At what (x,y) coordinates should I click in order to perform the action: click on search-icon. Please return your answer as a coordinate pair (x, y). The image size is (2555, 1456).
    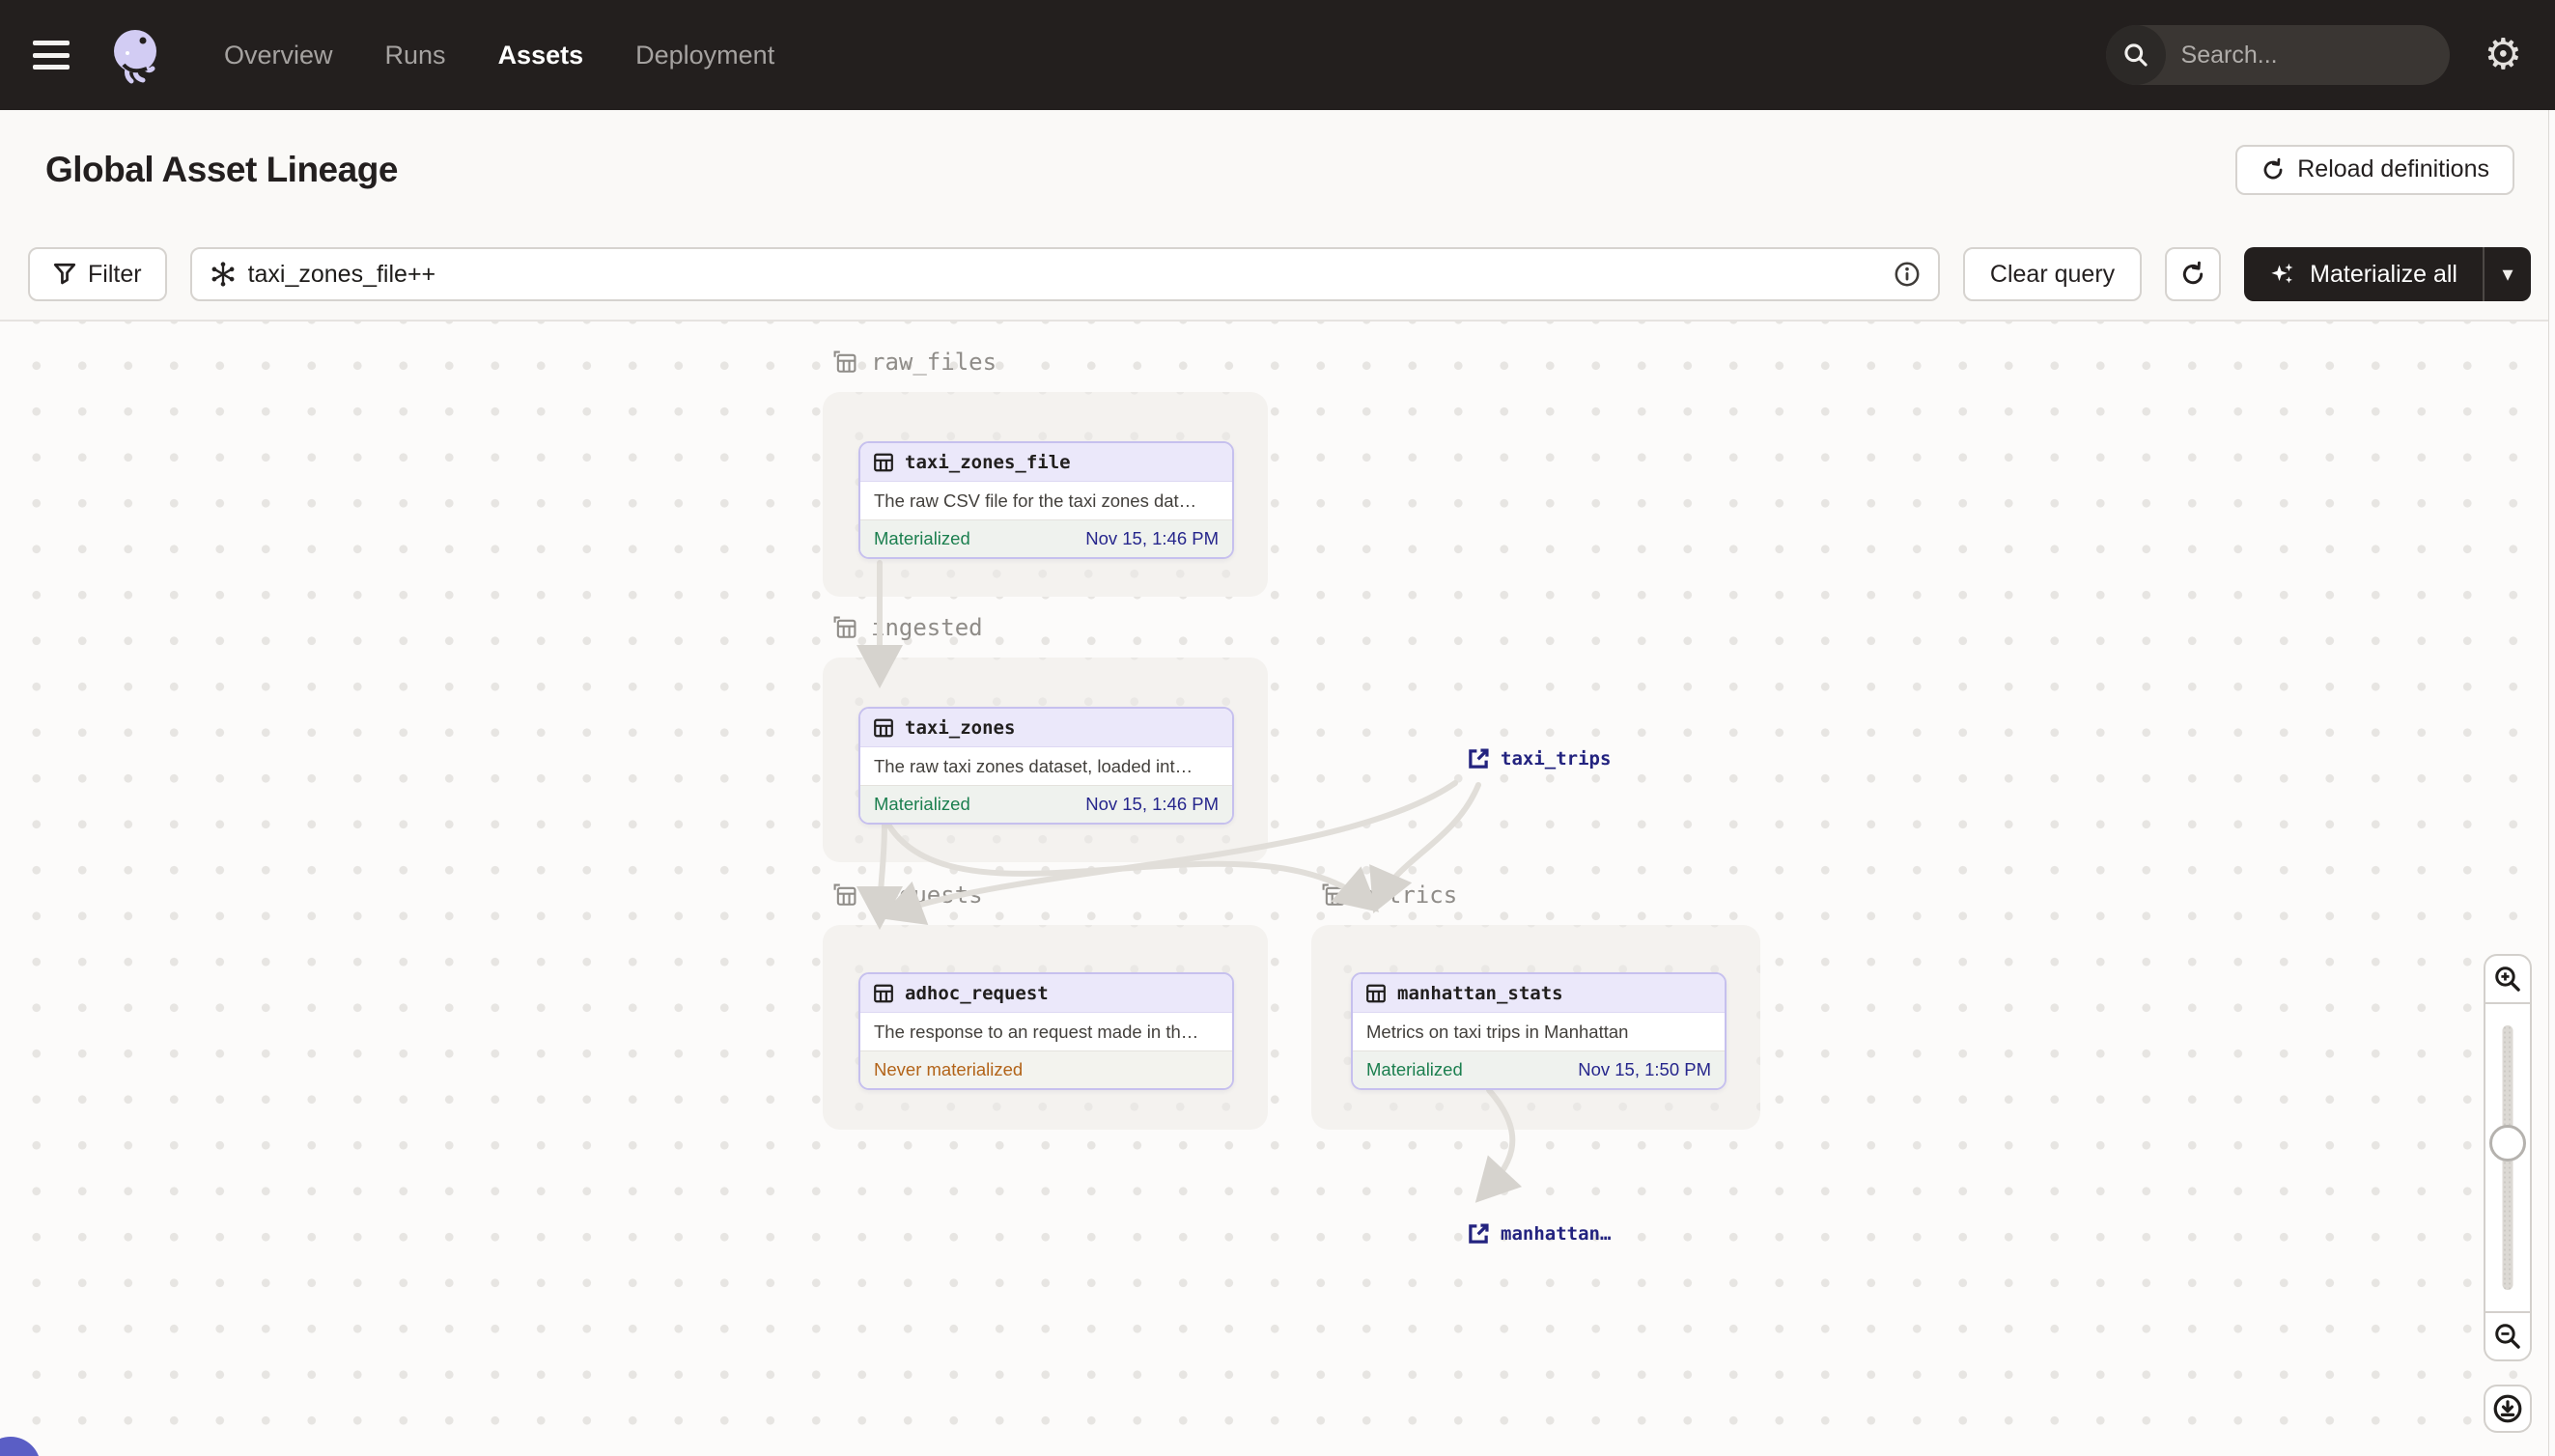
    Looking at the image, I should click on (2135, 55).